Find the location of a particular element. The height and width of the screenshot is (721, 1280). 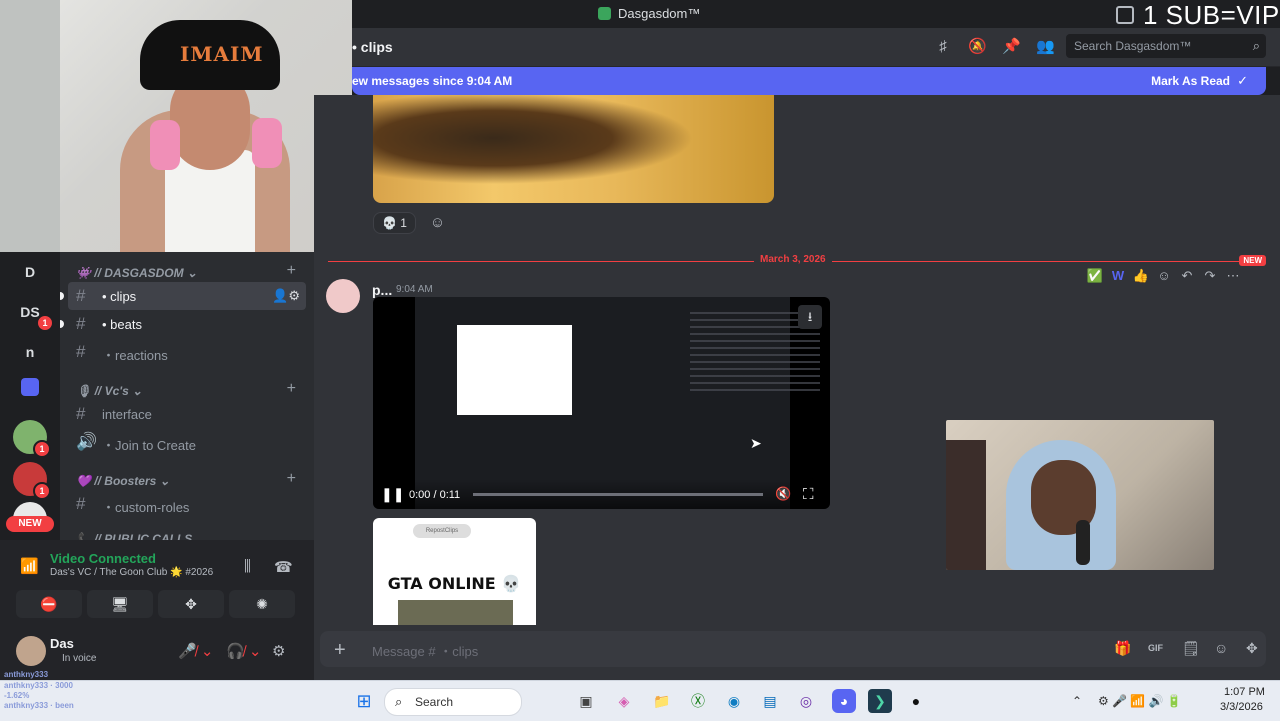

fullscreen-icon: ⛶ is located at coordinates (808, 494).